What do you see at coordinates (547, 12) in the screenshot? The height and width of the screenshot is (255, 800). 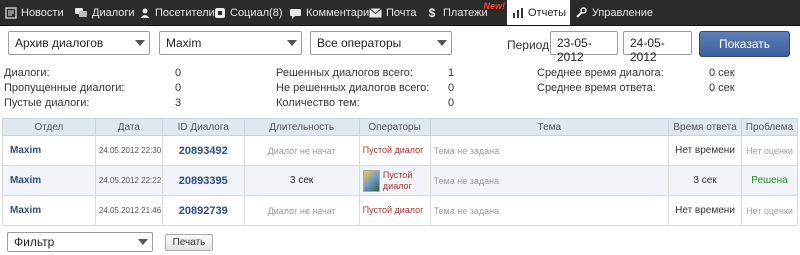 I see `nav-label: Отчеты` at bounding box center [547, 12].